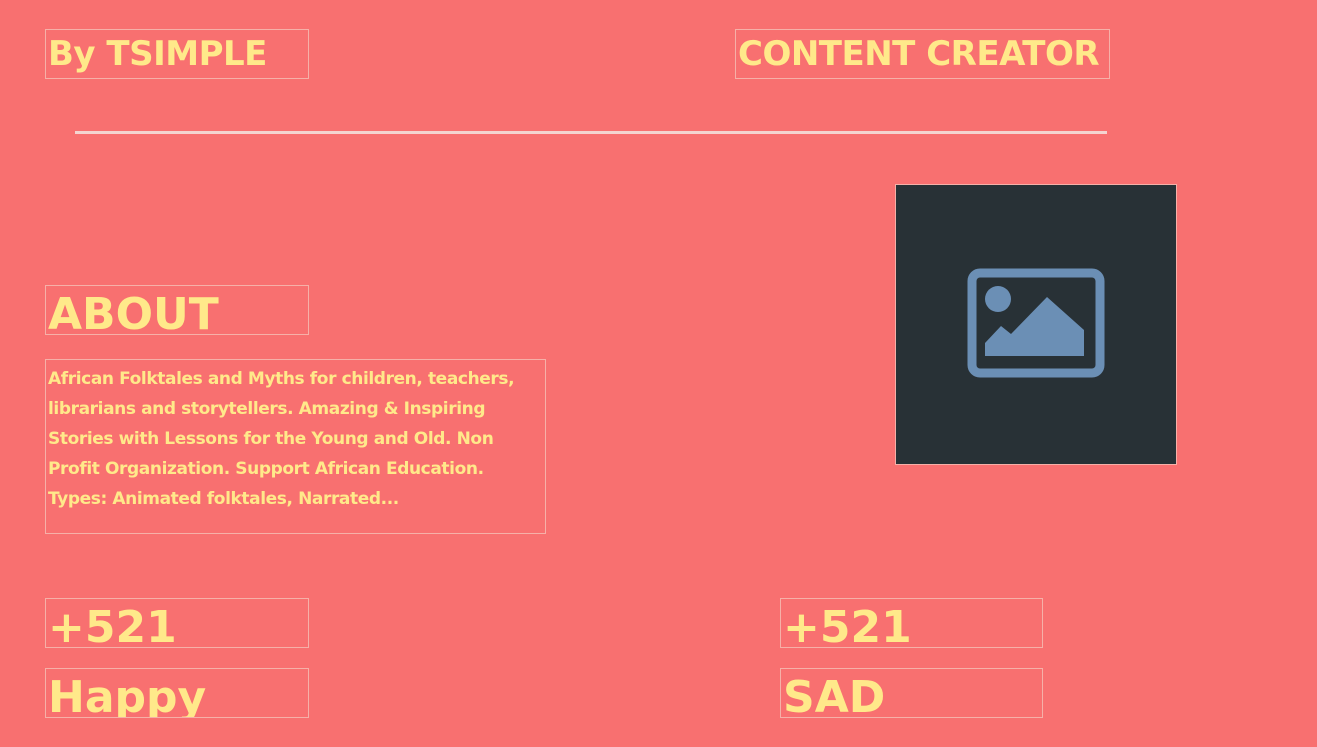 The image size is (1317, 747). Describe the element at coordinates (177, 693) in the screenshot. I see `happy-label: Happy` at that location.